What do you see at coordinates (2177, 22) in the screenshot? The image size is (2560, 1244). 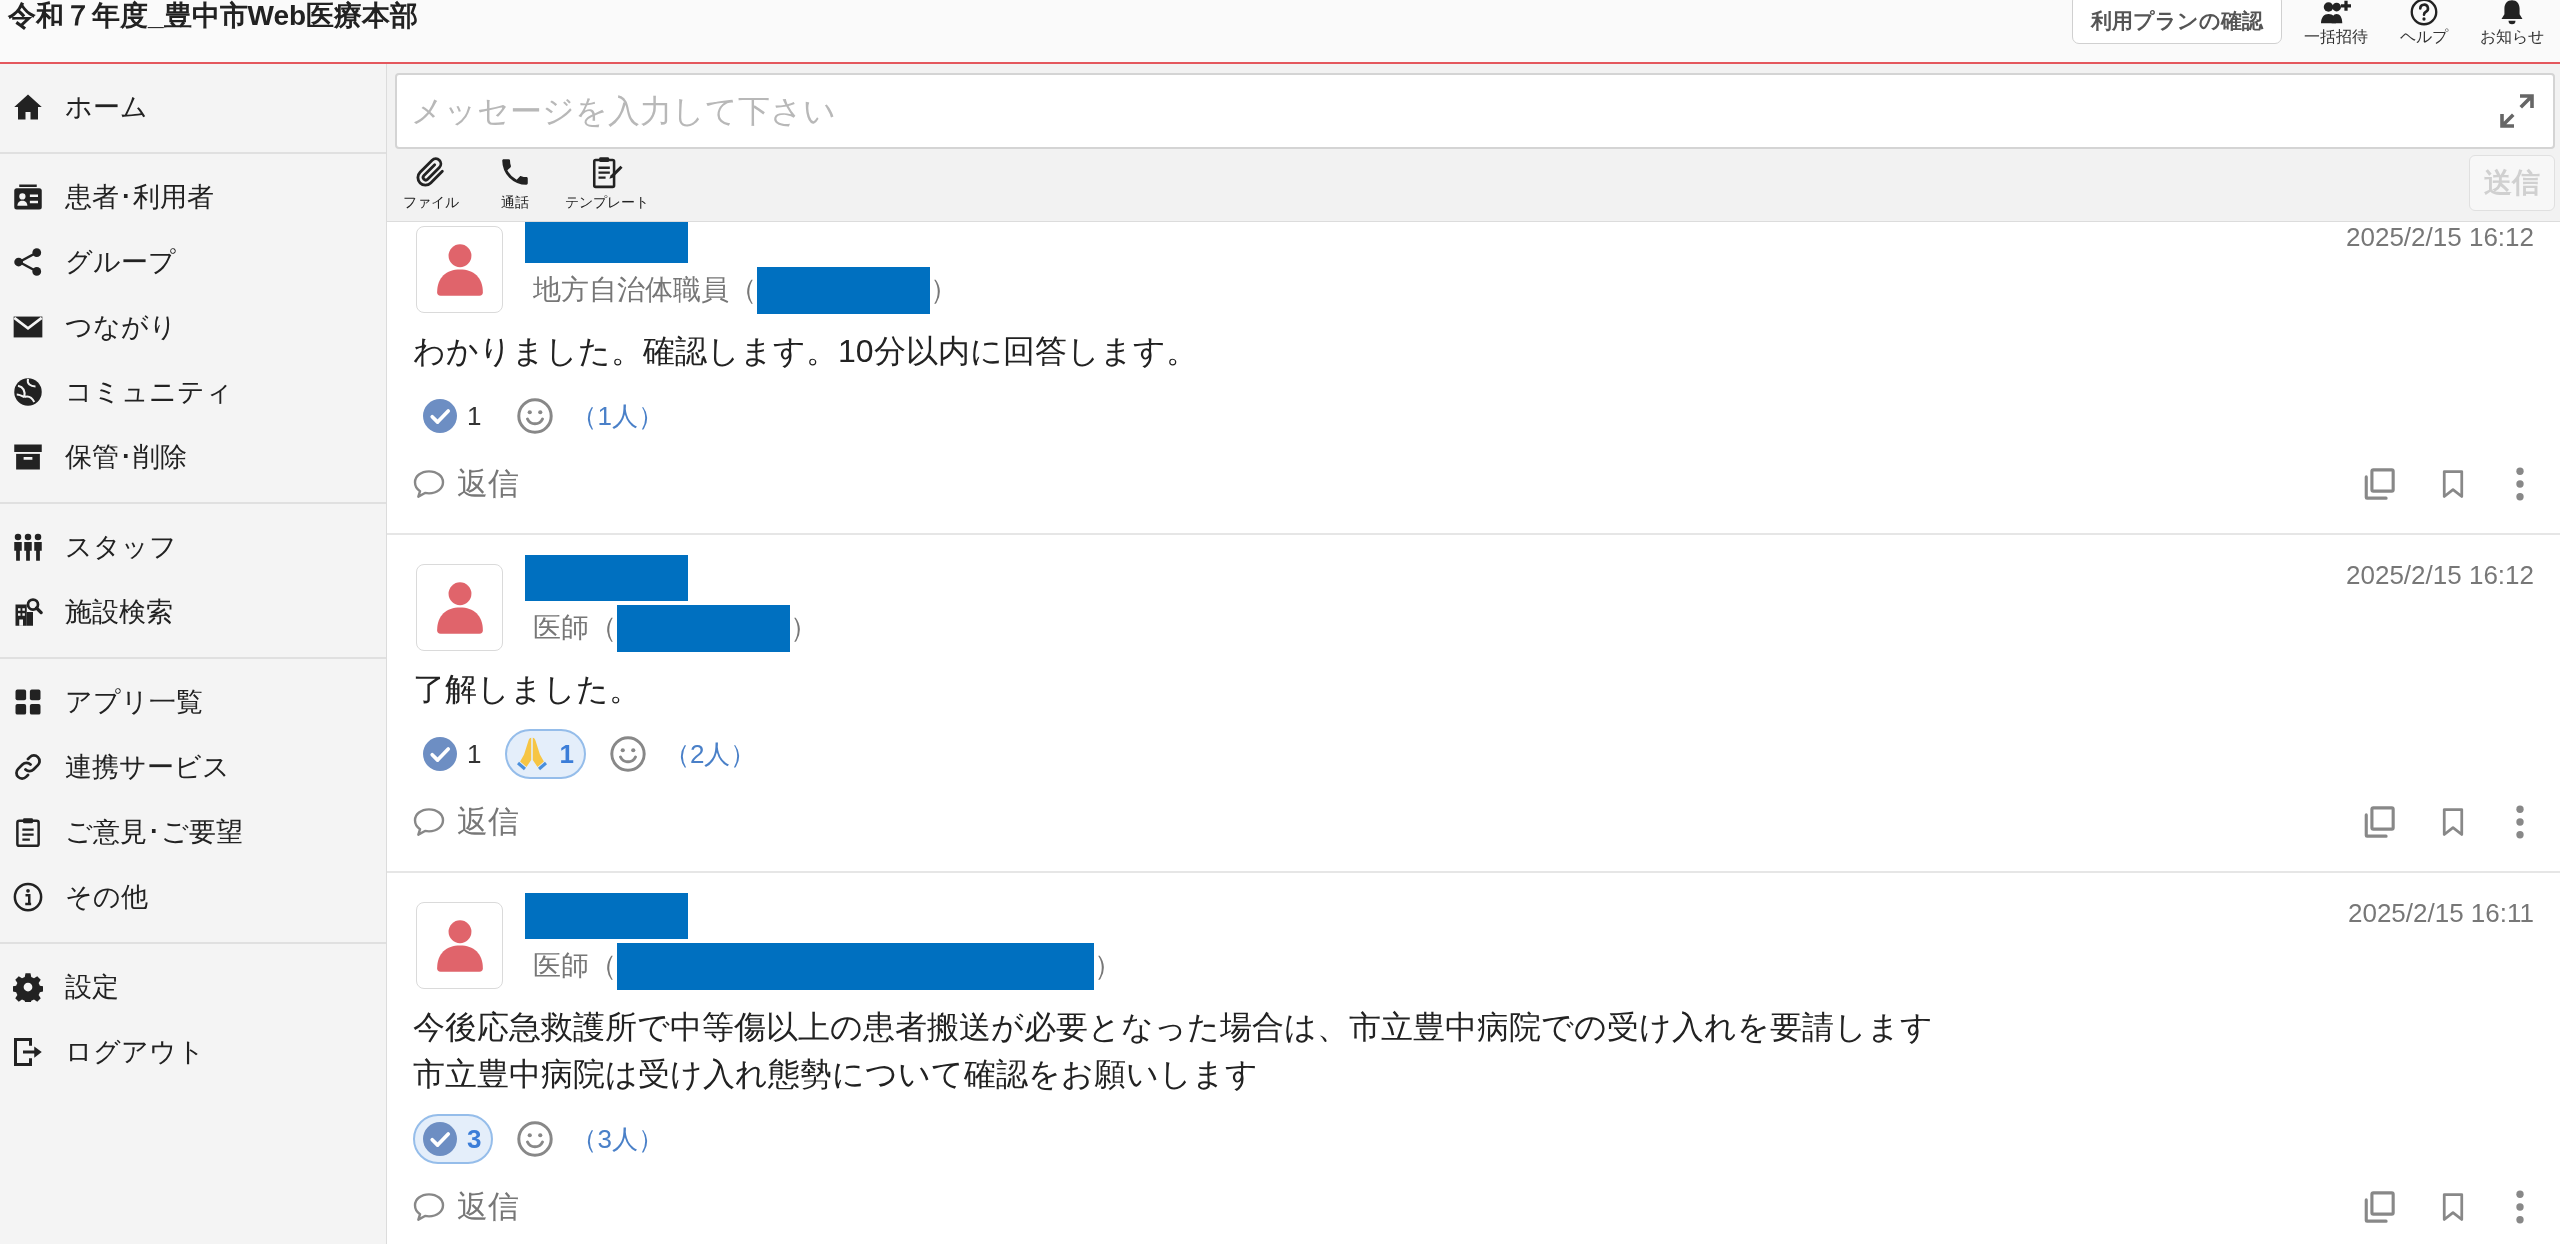 I see `plan-button: 利用プランの確認` at bounding box center [2177, 22].